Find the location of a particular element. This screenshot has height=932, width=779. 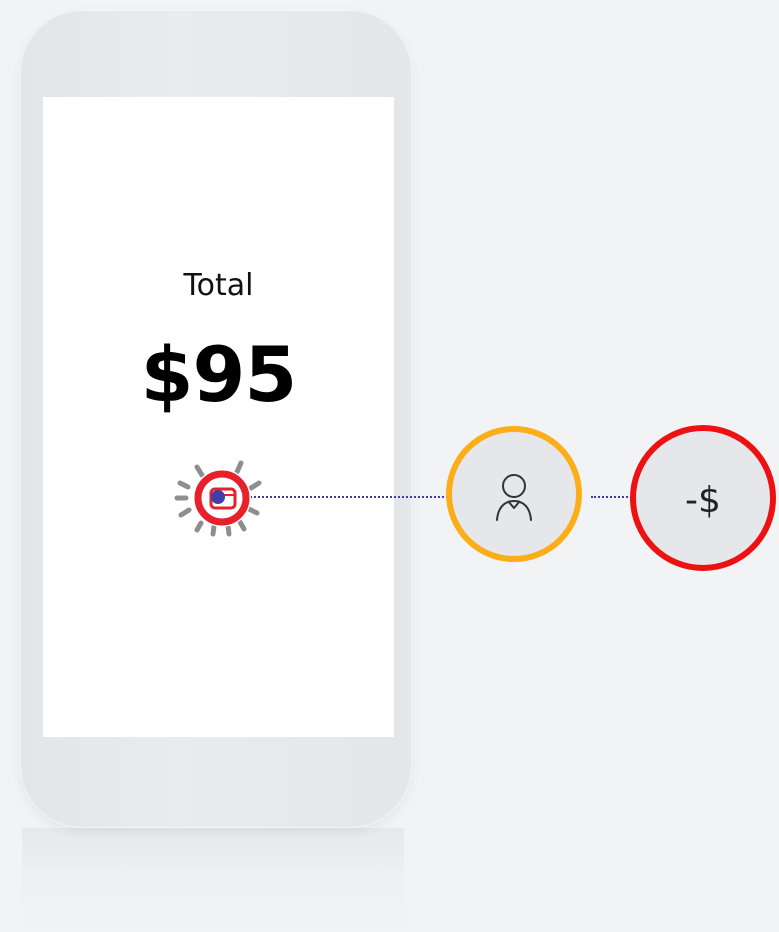

debit-node: -$ is located at coordinates (703, 498).